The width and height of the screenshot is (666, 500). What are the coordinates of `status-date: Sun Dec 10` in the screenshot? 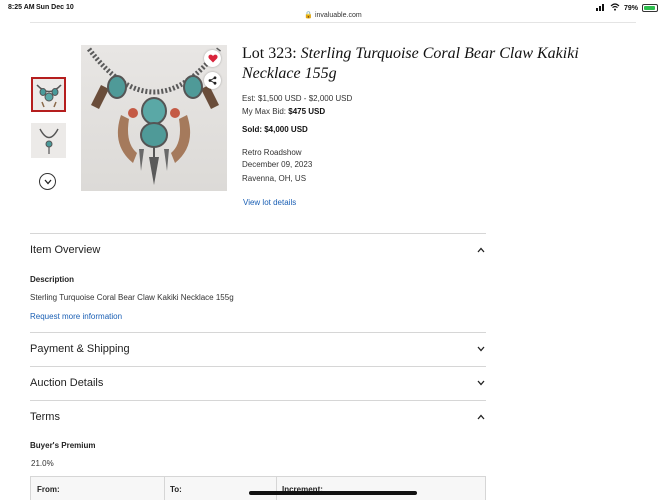 It's located at (55, 7).